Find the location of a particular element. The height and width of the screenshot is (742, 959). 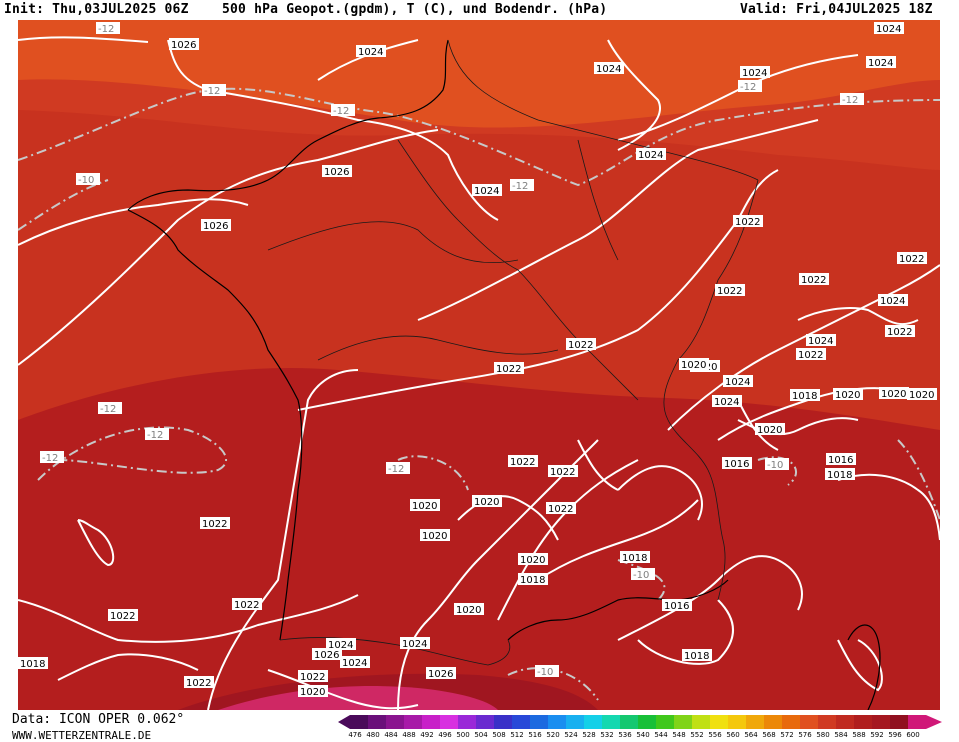

scale-tick-label: 568 is located at coordinates (769, 735).